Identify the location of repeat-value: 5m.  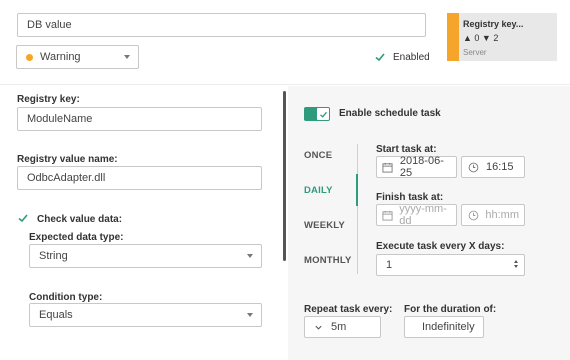
(339, 327).